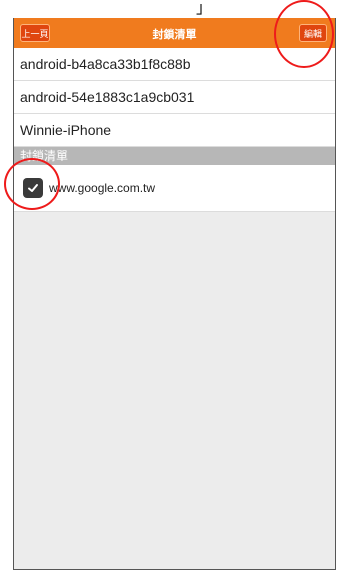 This screenshot has width=342, height=573. I want to click on edit-button: 編輯, so click(313, 33).